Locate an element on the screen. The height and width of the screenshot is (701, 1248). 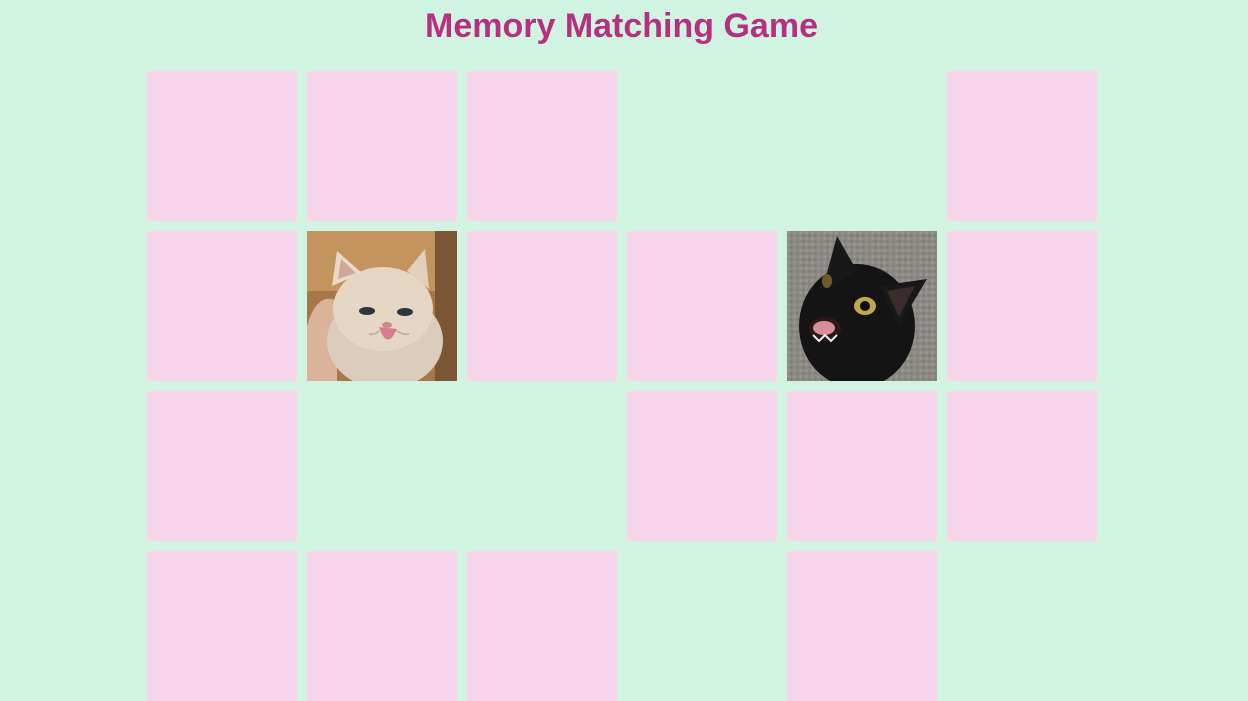
black-cat-image is located at coordinates (862, 306).